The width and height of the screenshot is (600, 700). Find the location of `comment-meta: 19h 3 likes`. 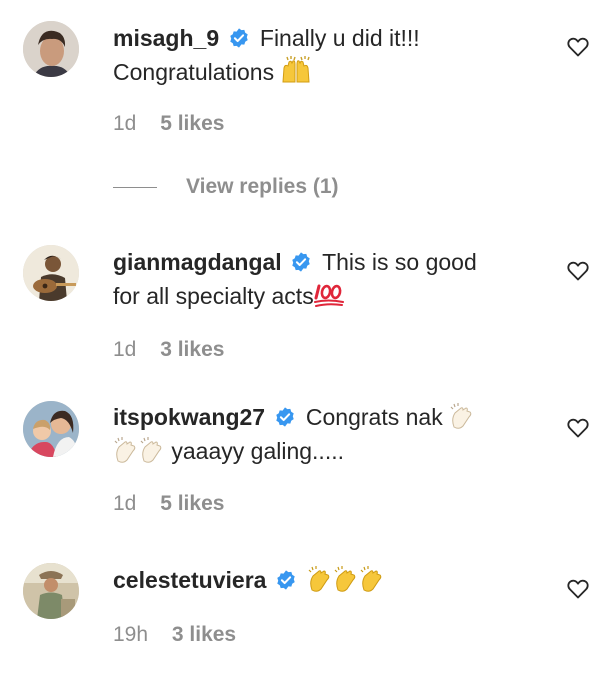

comment-meta: 19h 3 likes is located at coordinates (183, 635).